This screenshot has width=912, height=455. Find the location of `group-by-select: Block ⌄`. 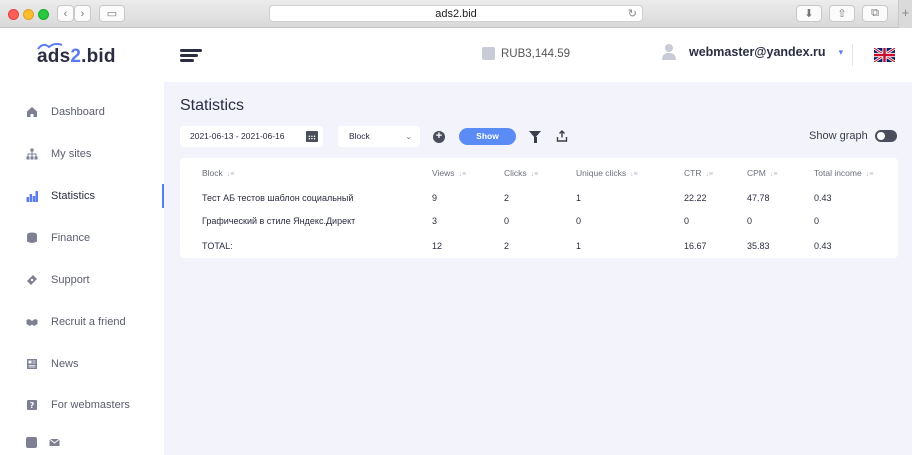

group-by-select: Block ⌄ is located at coordinates (379, 136).